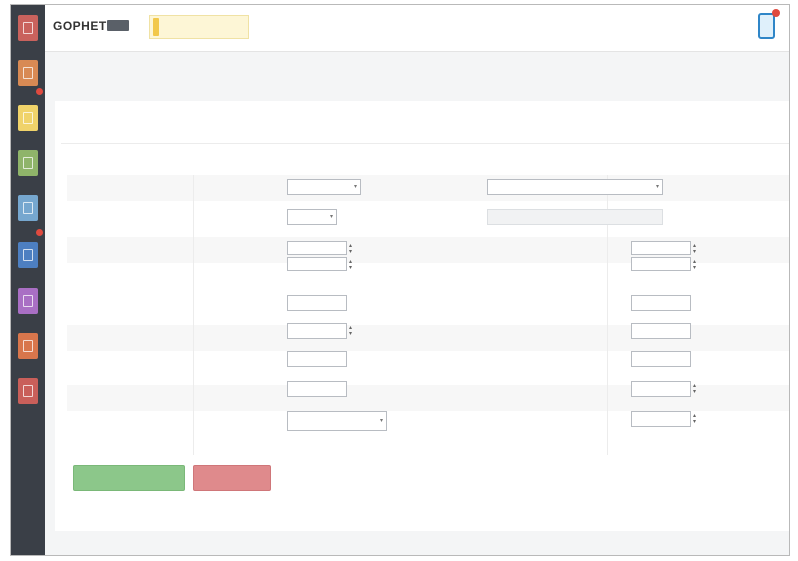 Image resolution: width=798 pixels, height=561 pixels. What do you see at coordinates (156, 27) in the screenshot?
I see `notice-icon` at bounding box center [156, 27].